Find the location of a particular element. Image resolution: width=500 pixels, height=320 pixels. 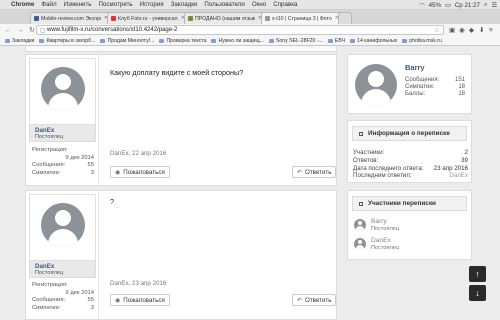

post-date: DanEx, 23 апр 2016 is located at coordinates (138, 283).